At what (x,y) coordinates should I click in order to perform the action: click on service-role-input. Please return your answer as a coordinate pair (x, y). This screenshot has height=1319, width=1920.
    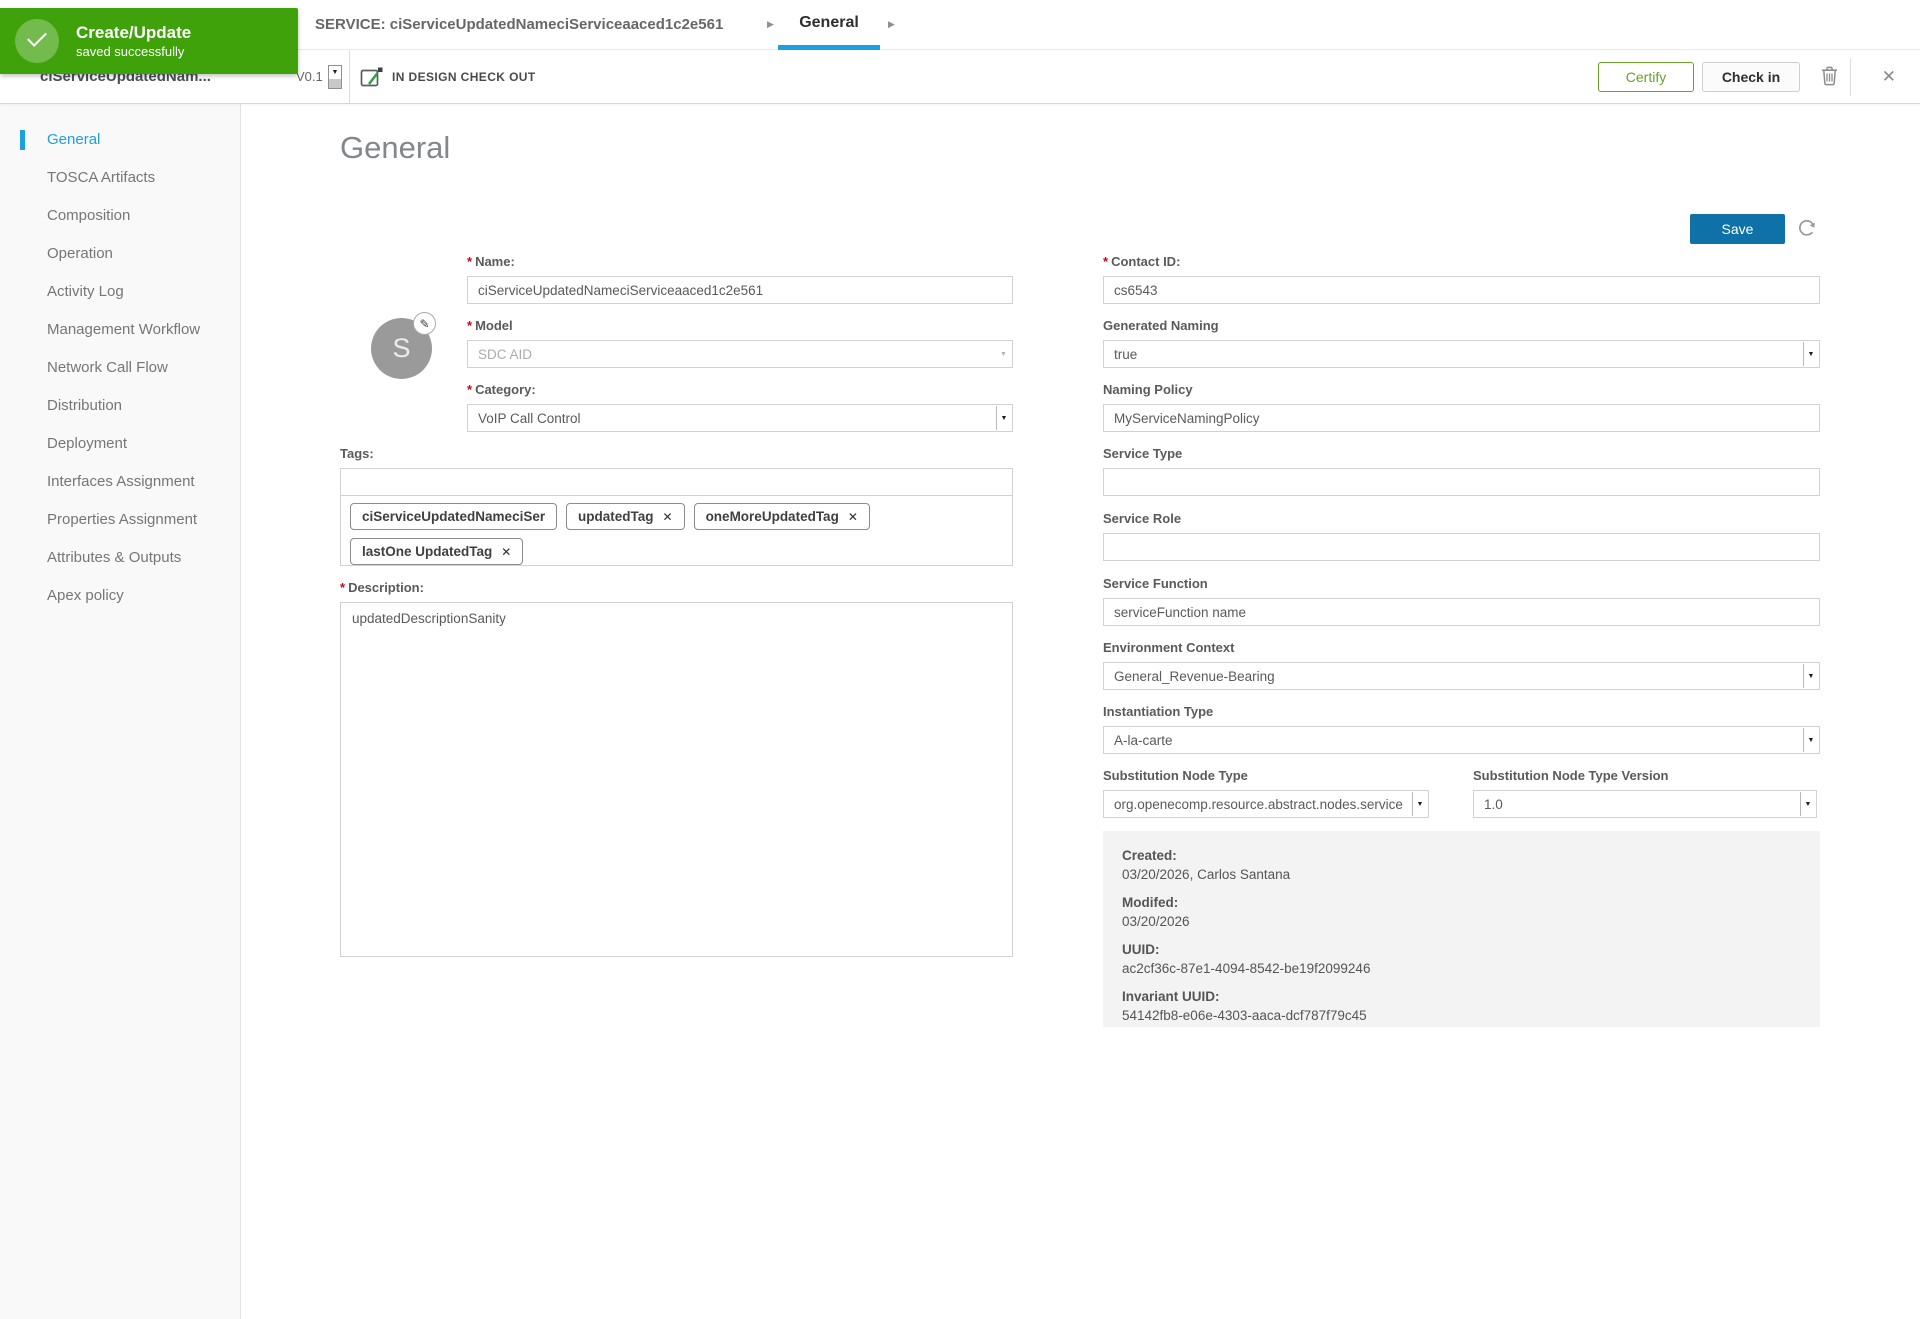
    Looking at the image, I should click on (1461, 547).